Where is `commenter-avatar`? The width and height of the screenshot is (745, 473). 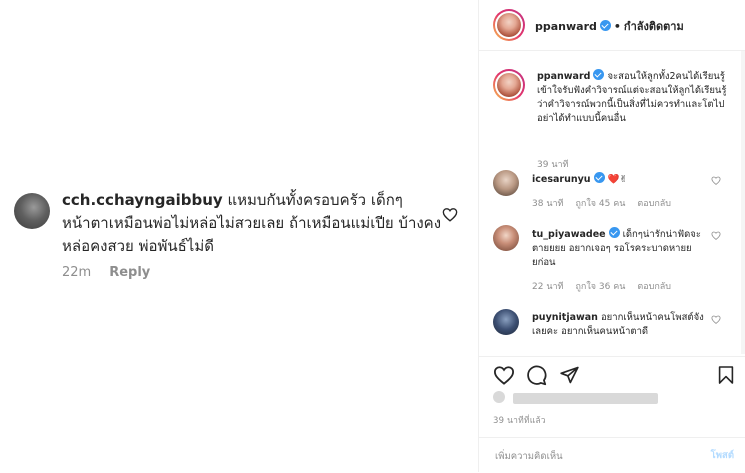 commenter-avatar is located at coordinates (32, 211).